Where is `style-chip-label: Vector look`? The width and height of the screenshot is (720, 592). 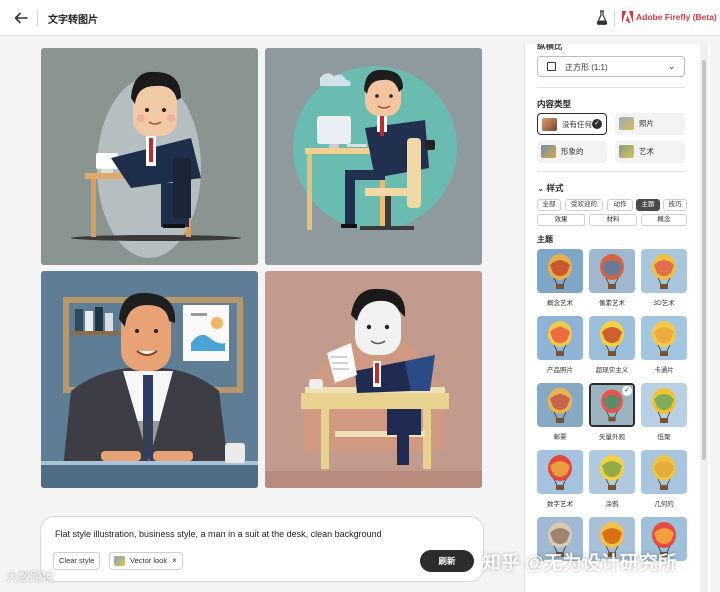 style-chip-label: Vector look is located at coordinates (149, 560).